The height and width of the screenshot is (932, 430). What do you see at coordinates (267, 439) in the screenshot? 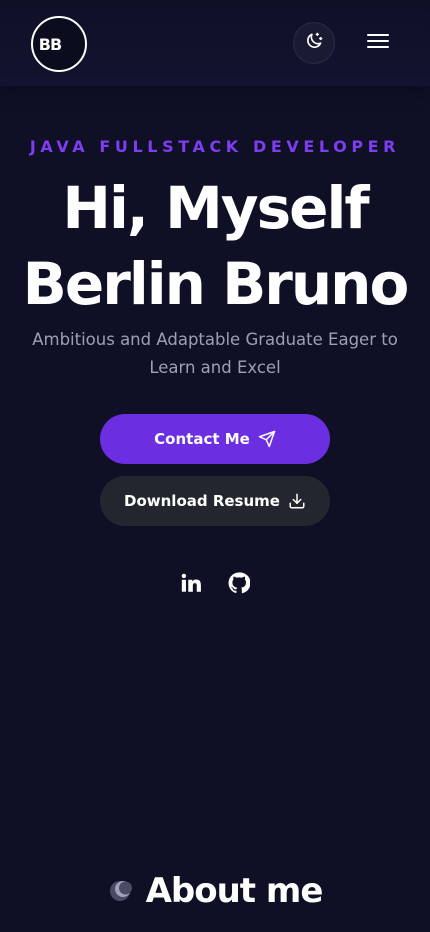
I see `send-icon` at bounding box center [267, 439].